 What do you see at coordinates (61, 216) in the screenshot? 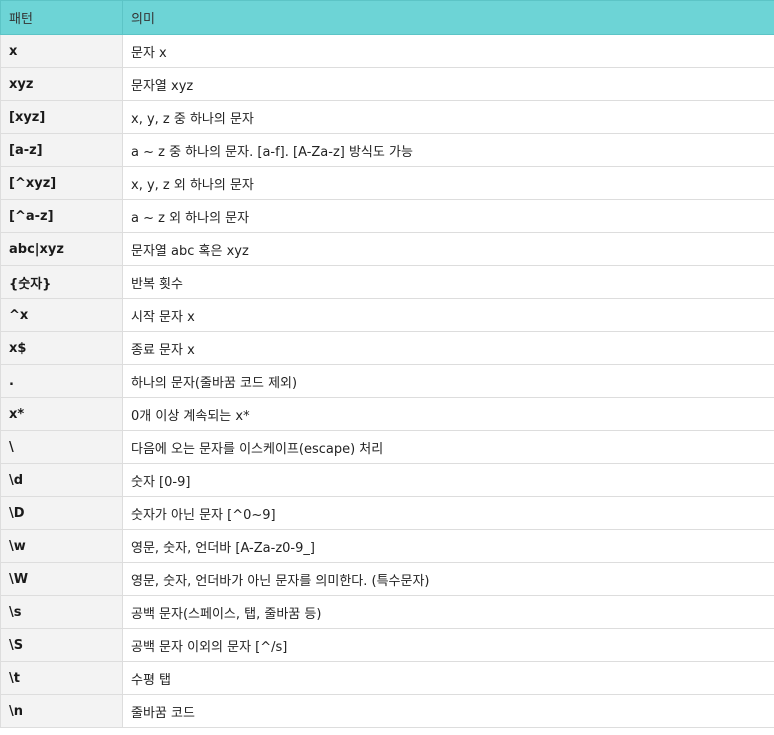
I see `pattern-cell: [^a-z]` at bounding box center [61, 216].